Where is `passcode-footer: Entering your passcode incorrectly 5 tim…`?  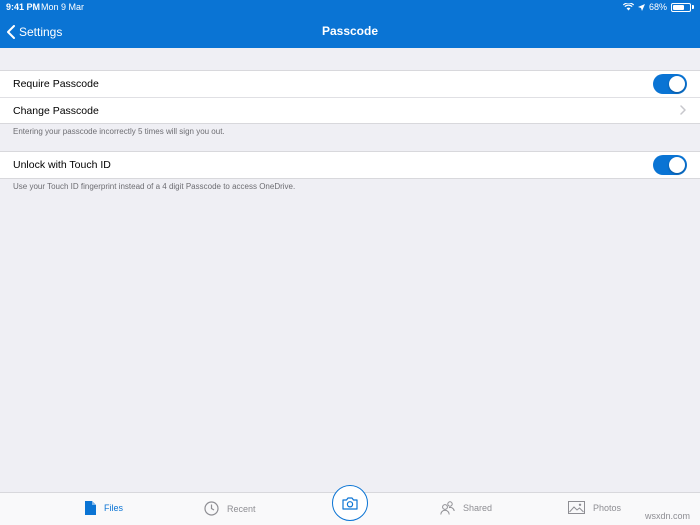
passcode-footer: Entering your passcode incorrectly 5 tim… is located at coordinates (119, 131).